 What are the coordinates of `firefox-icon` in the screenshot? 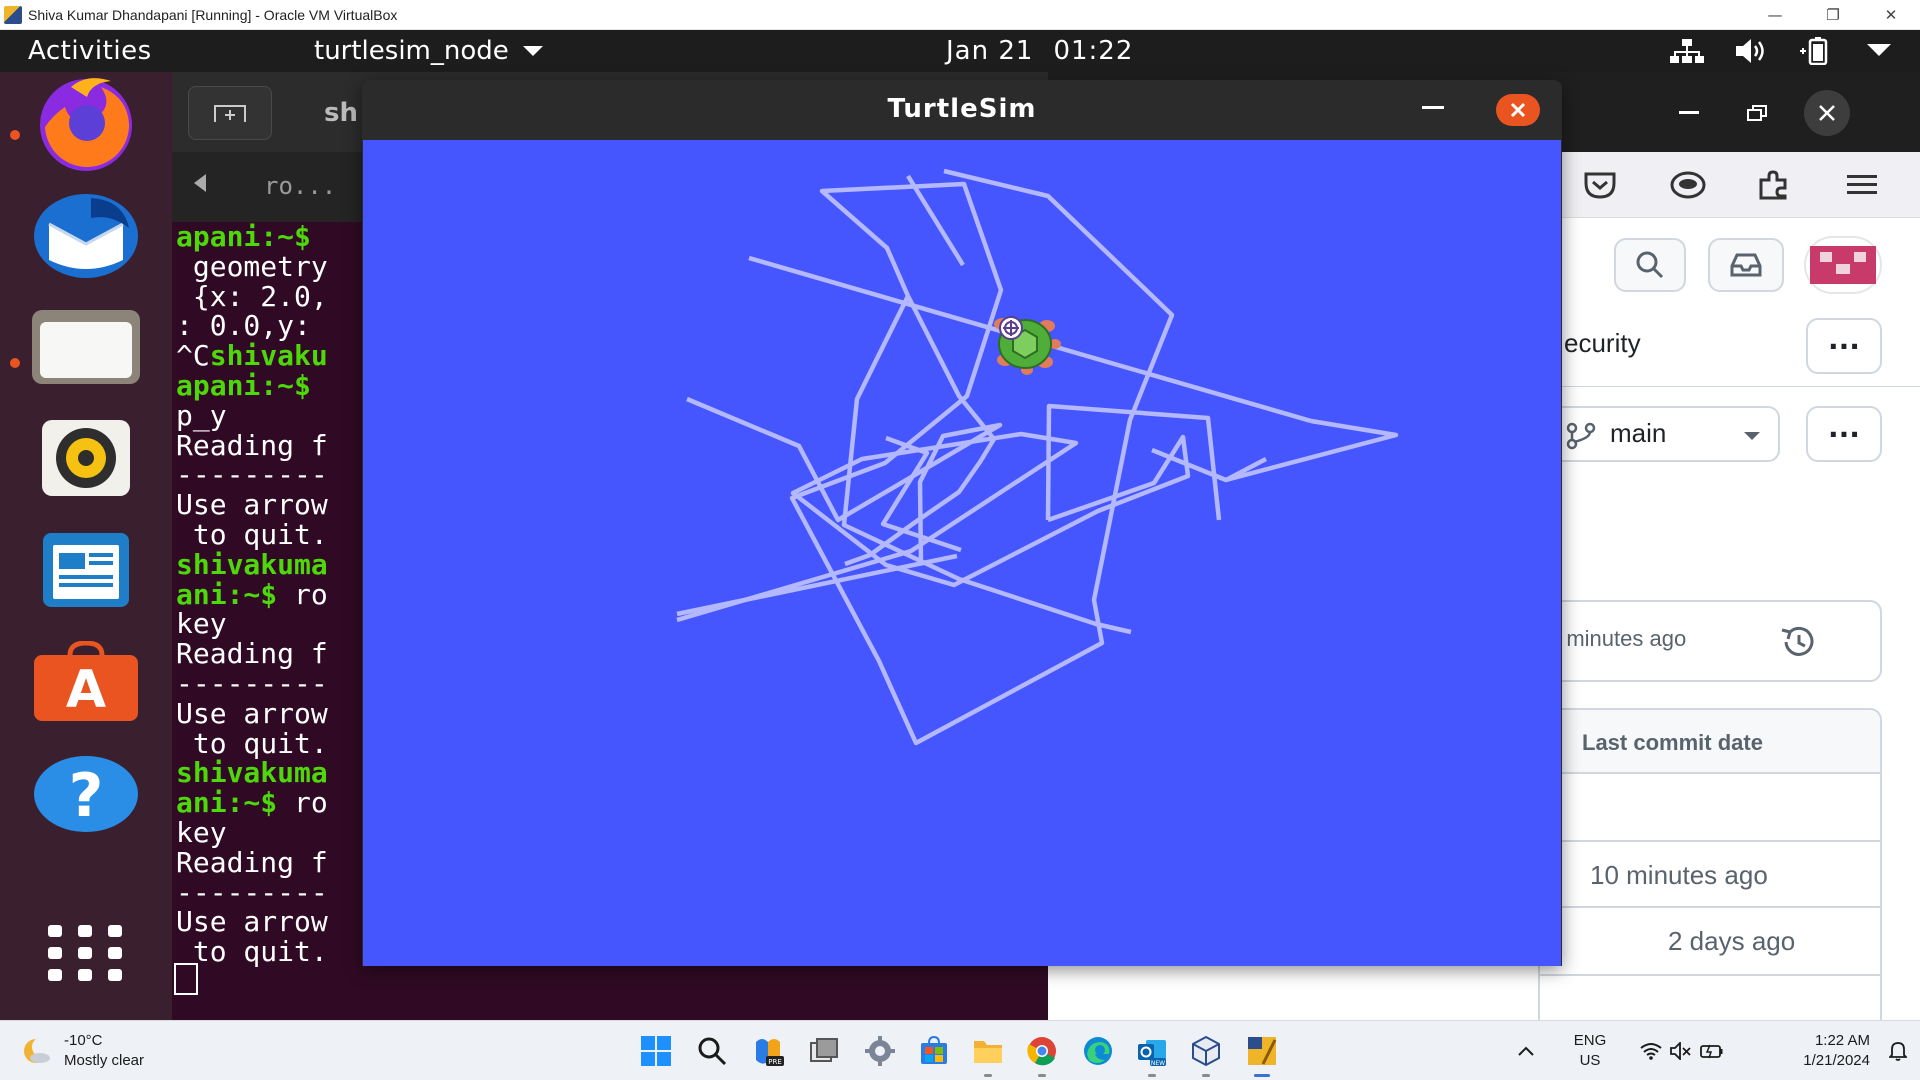 It's located at (86, 122).